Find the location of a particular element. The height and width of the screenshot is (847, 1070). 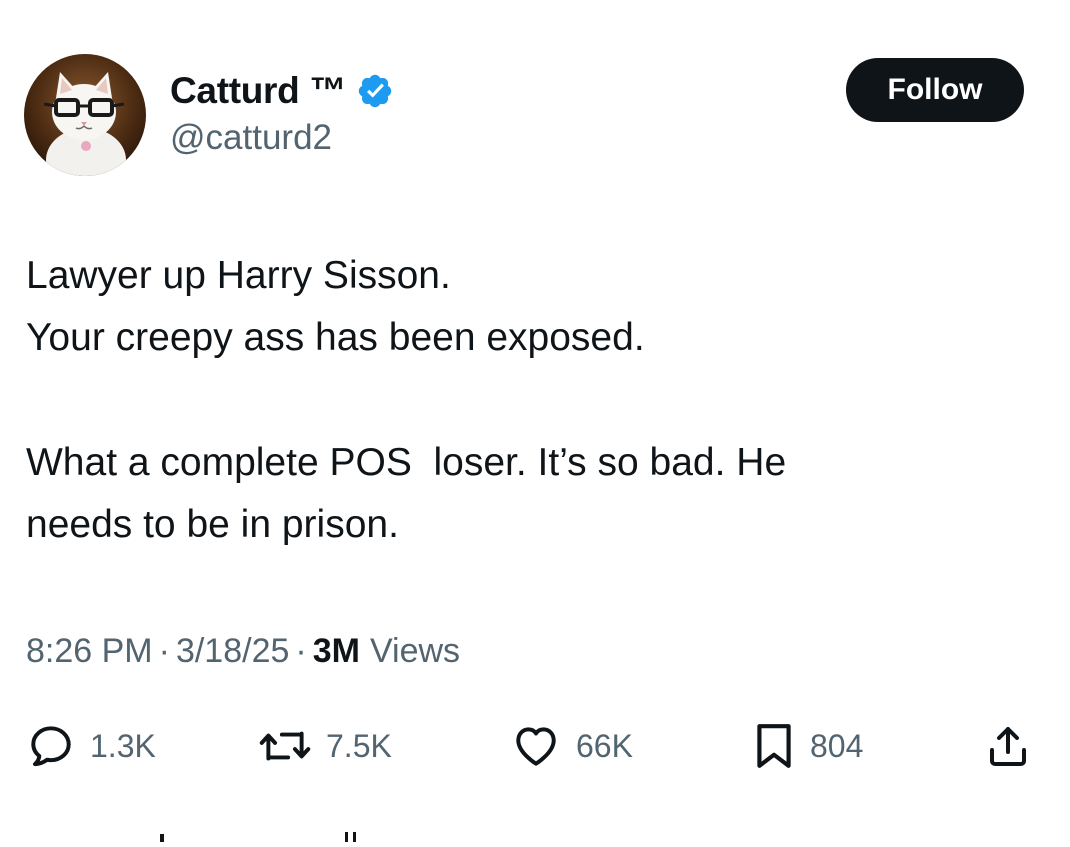

repost-button: 7.5K is located at coordinates (325, 746).